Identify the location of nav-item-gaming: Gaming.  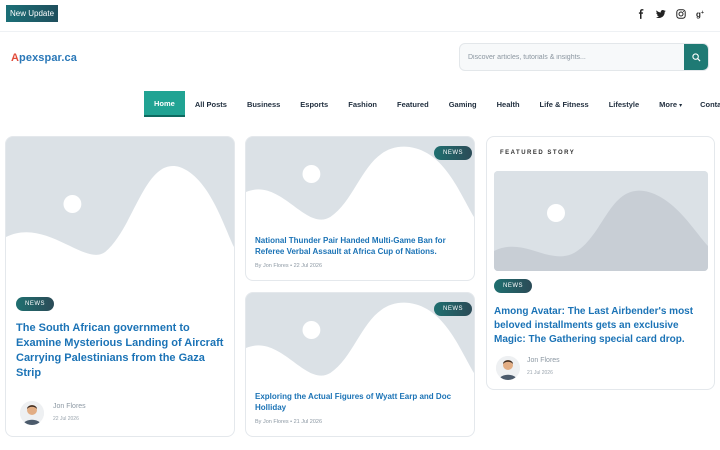
(463, 104).